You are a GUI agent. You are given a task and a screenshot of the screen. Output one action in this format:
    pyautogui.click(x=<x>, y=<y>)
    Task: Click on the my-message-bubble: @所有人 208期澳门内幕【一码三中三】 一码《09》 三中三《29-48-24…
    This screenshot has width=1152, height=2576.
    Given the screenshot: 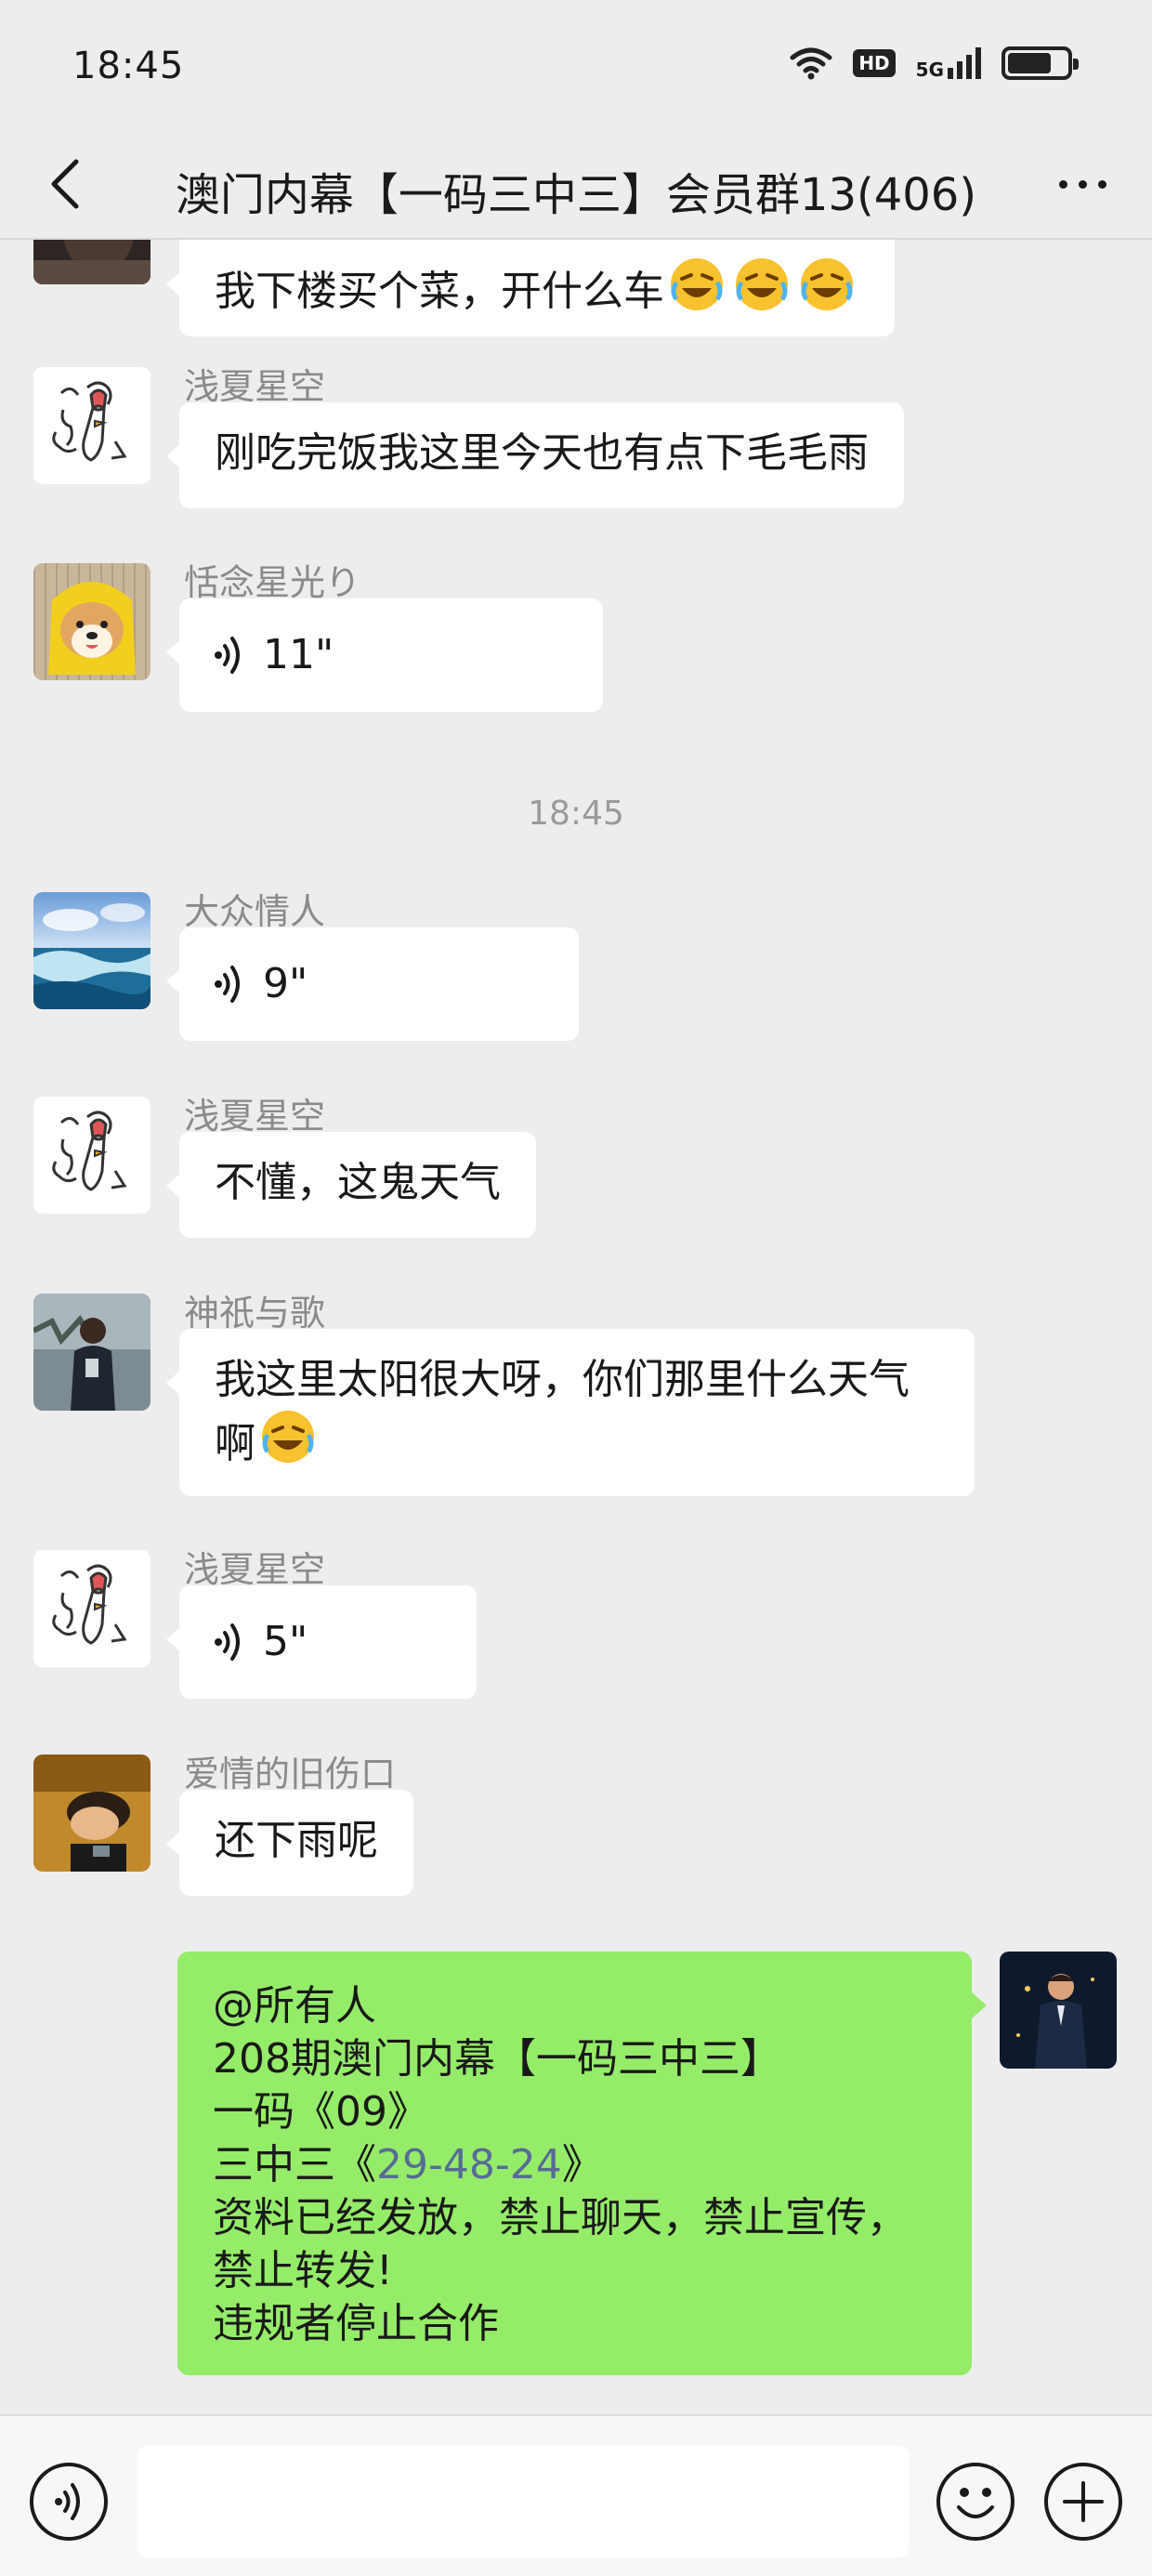 What is the action you would take?
    pyautogui.click(x=582, y=2163)
    